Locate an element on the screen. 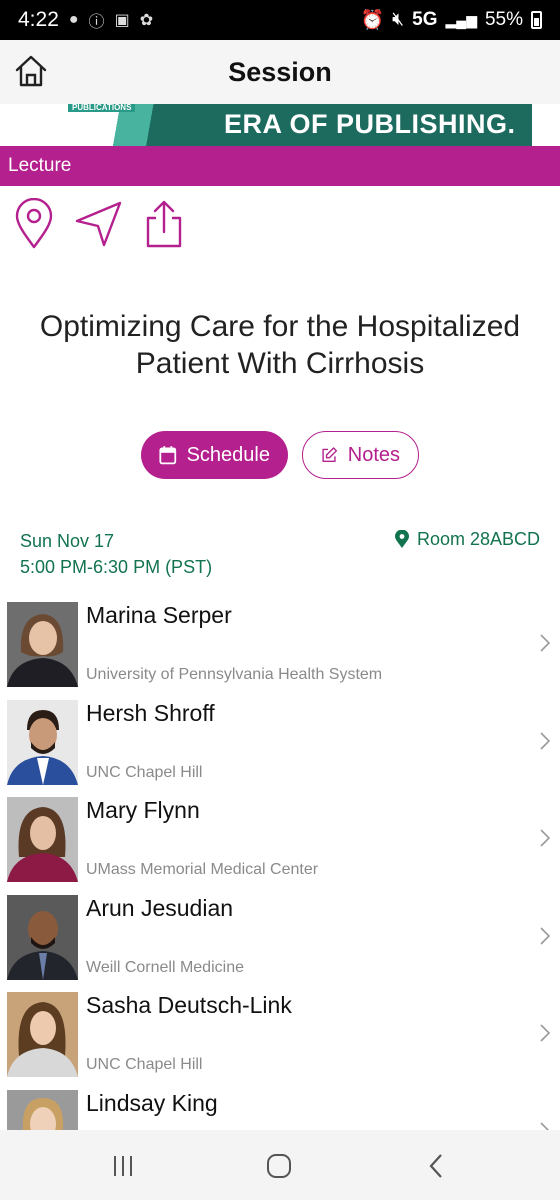 The height and width of the screenshot is (1200, 560). schedule-button: Schedule is located at coordinates (214, 455).